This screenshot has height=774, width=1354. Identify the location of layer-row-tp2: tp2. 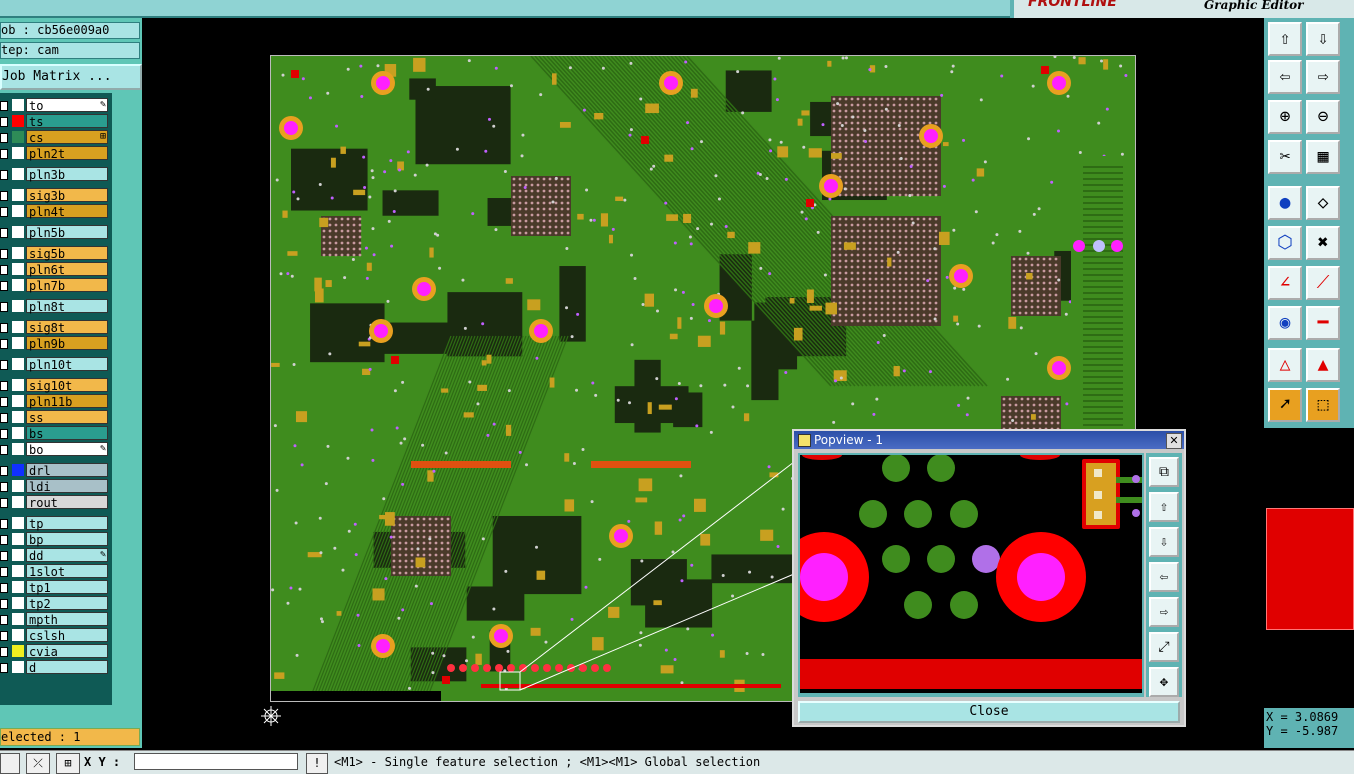
(56, 603).